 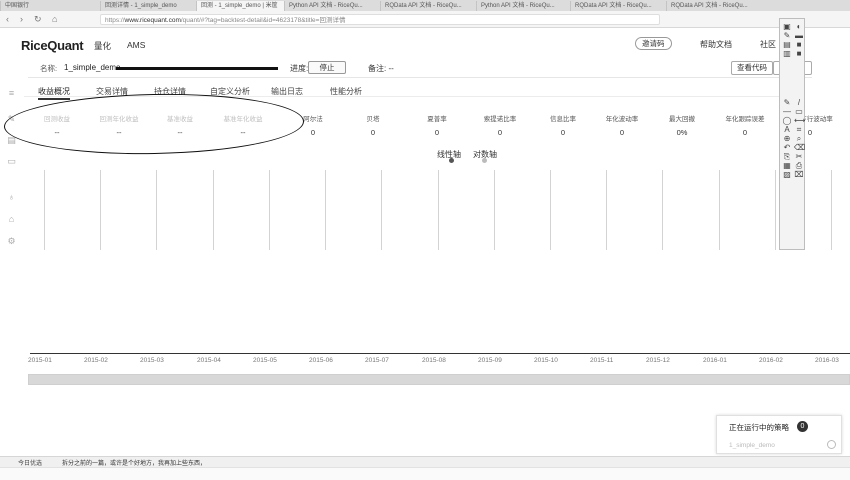 I want to click on drawing-toolbox: ▣ ◐ ✎ ▬ ▤ ■ ▥ ■ ✎ / — ▭ ◯ ⟷ A ⌗ ⊕ ⌕ ↶ ⌫ ⎘ ✂ ▦ ⎙ ▨ ⌧, so click(x=792, y=134).